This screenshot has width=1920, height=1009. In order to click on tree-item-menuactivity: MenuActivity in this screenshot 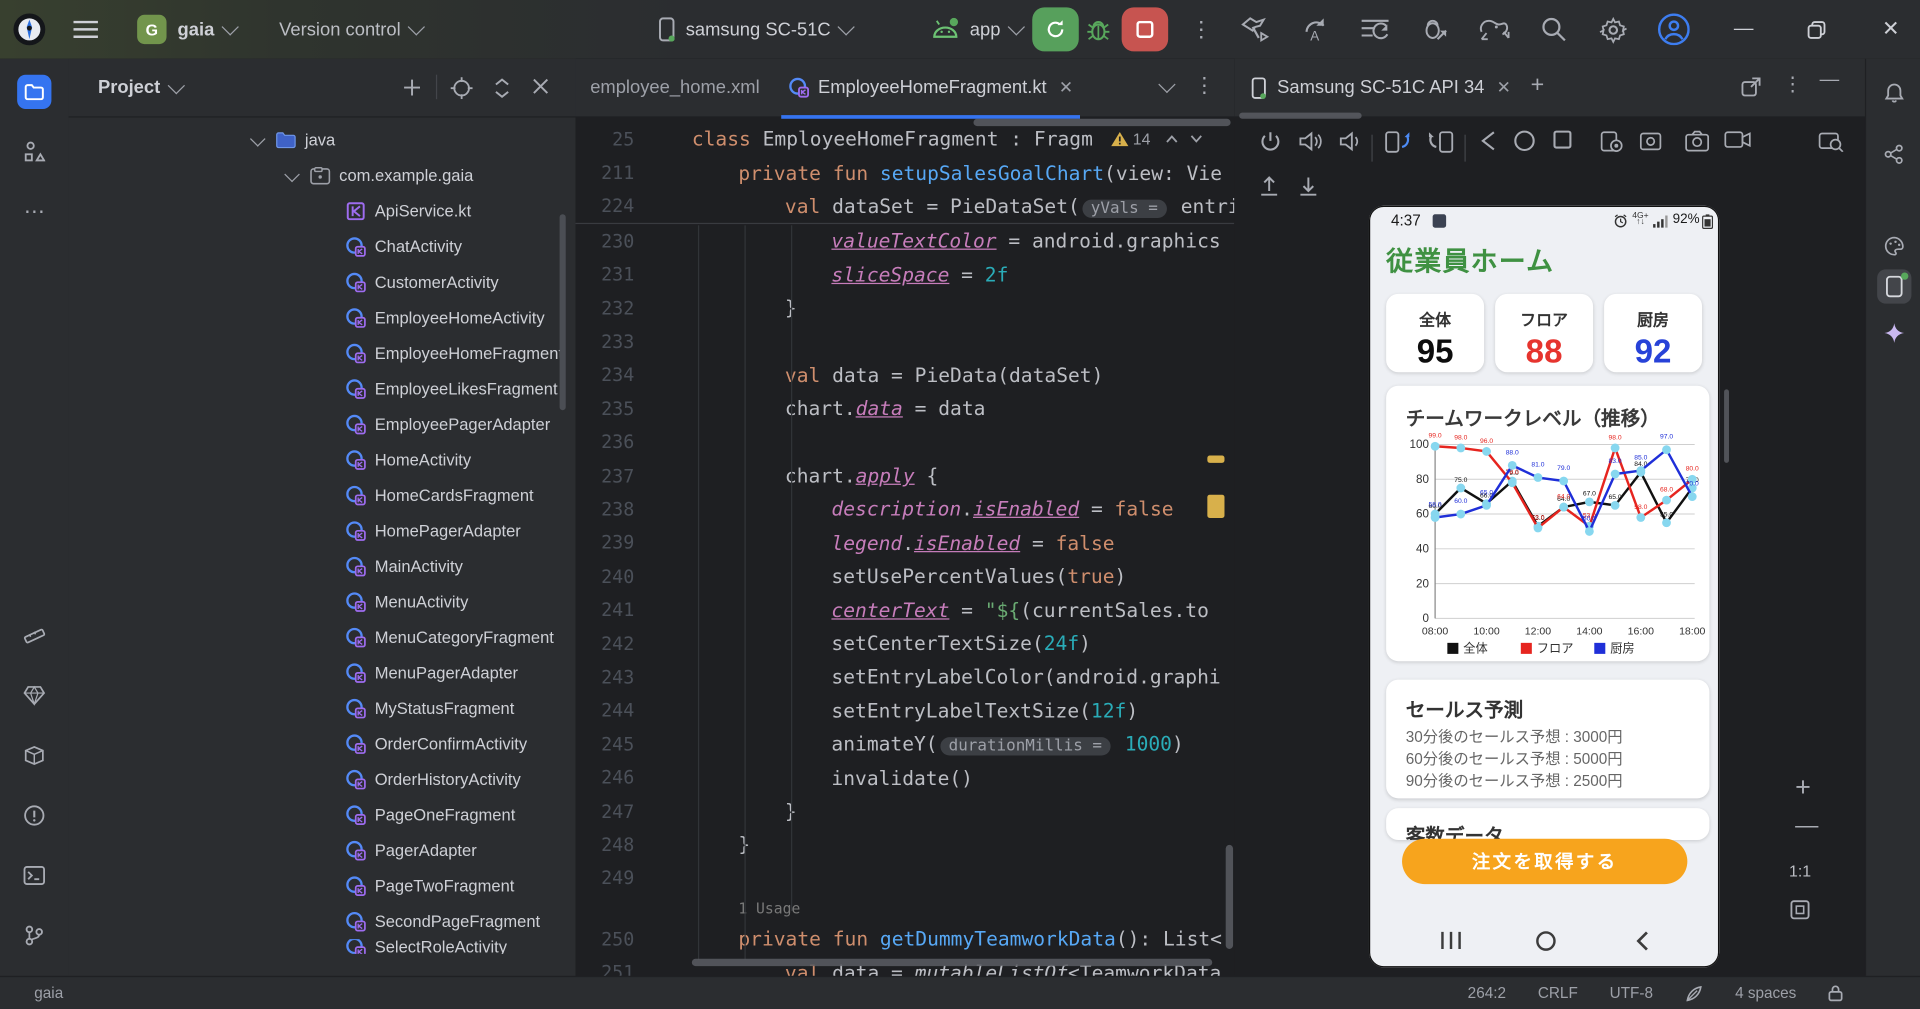, I will do `click(322, 602)`.